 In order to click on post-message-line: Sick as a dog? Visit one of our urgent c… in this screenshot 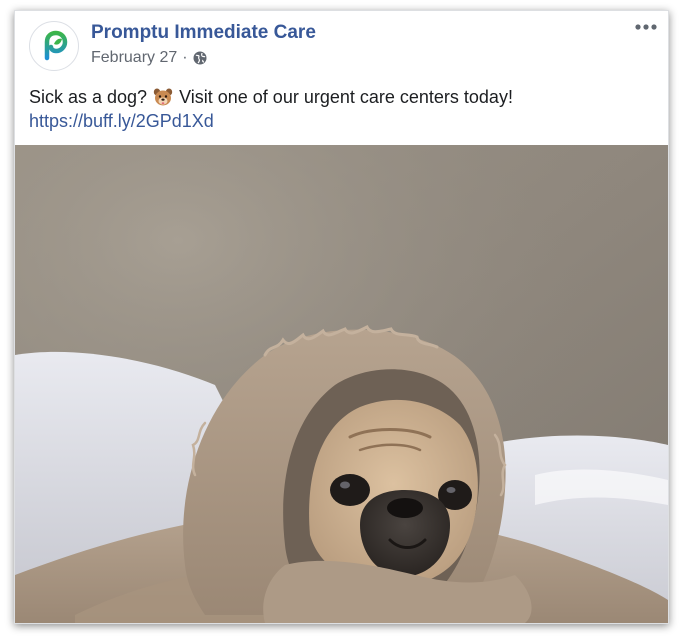, I will do `click(339, 97)`.